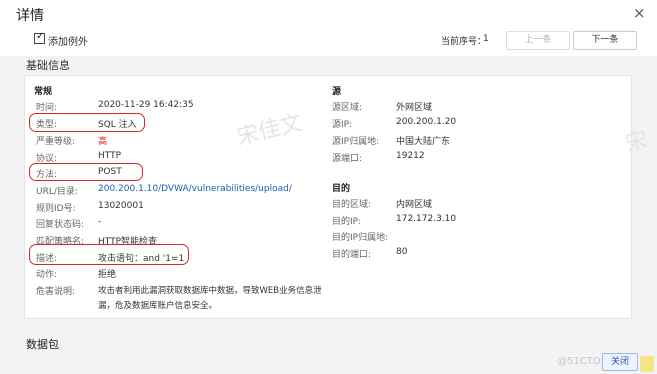 Image resolution: width=657 pixels, height=374 pixels. What do you see at coordinates (605, 40) in the screenshot?
I see `next-button: 下一条` at bounding box center [605, 40].